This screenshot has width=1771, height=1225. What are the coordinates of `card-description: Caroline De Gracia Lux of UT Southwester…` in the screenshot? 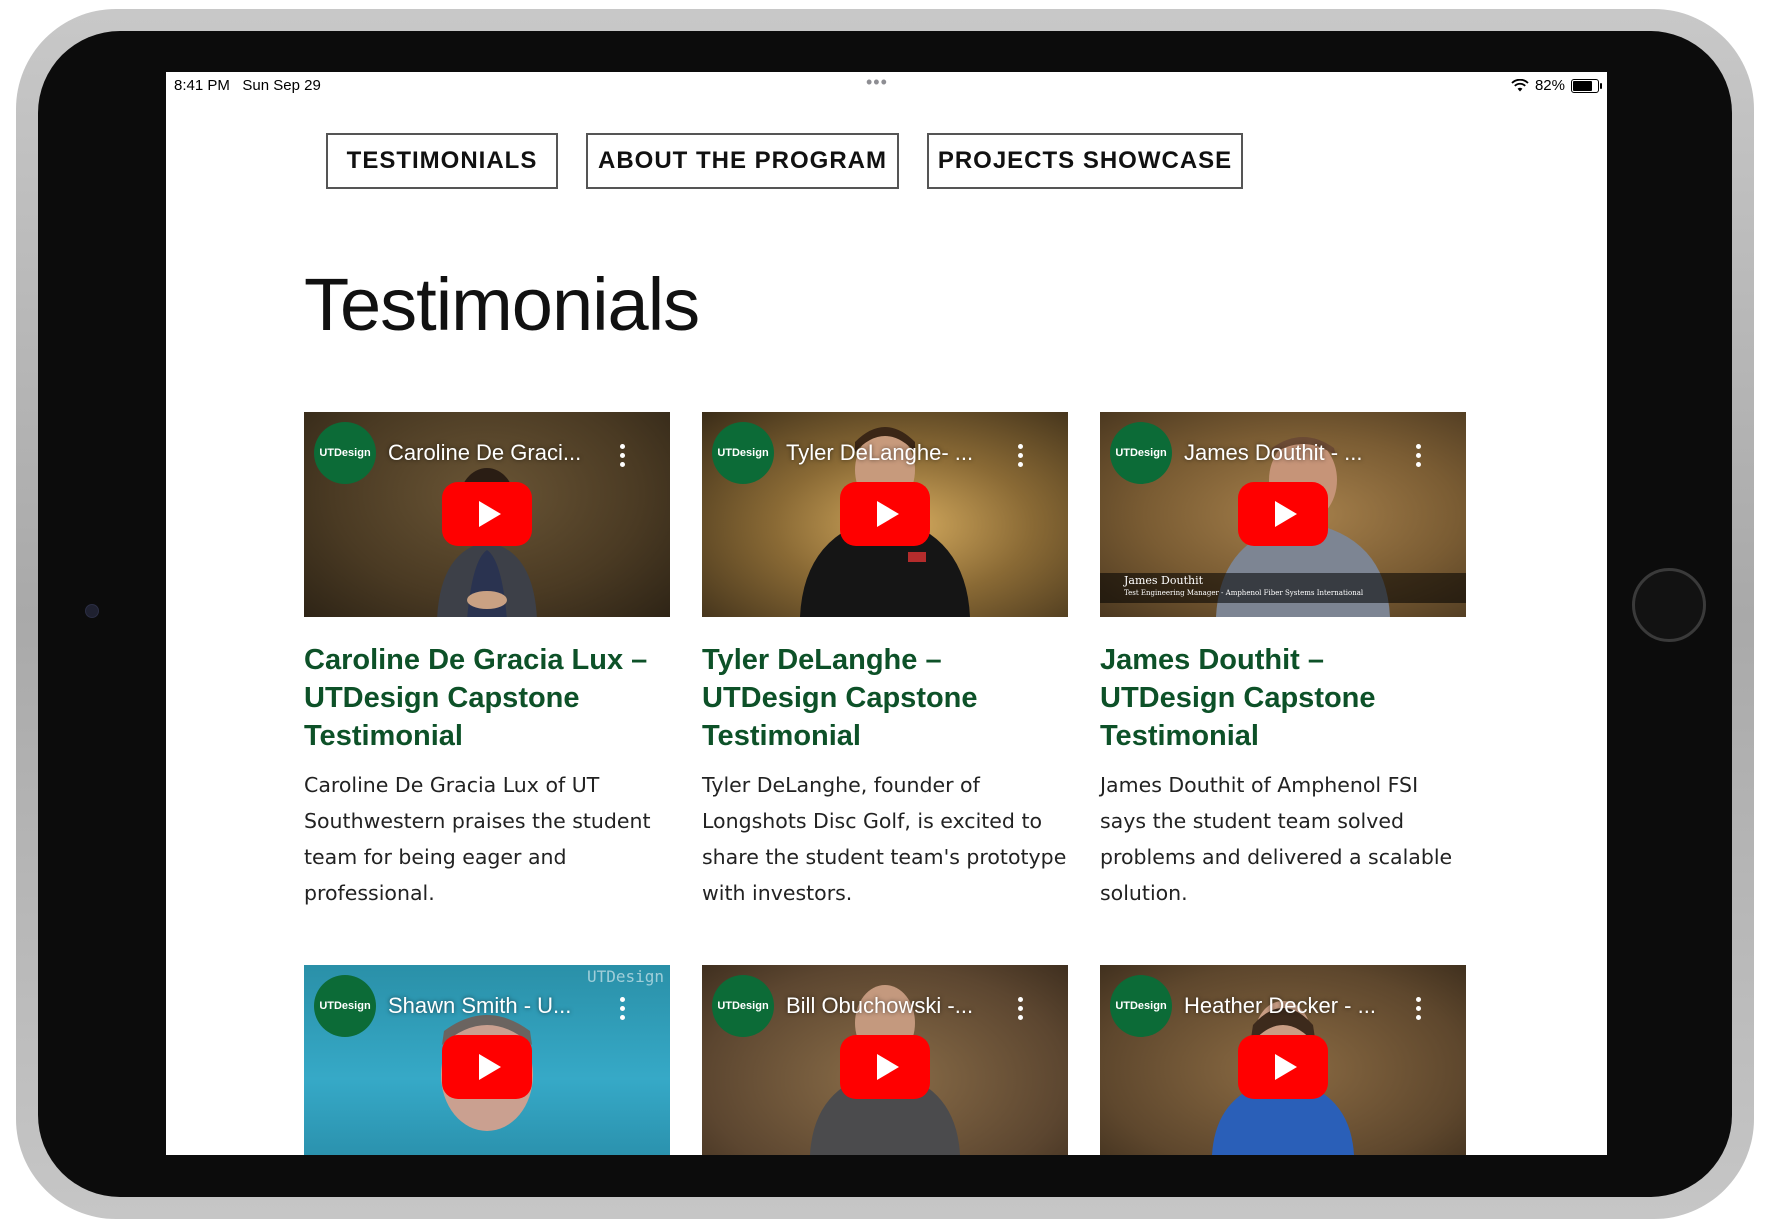 It's located at (477, 839).